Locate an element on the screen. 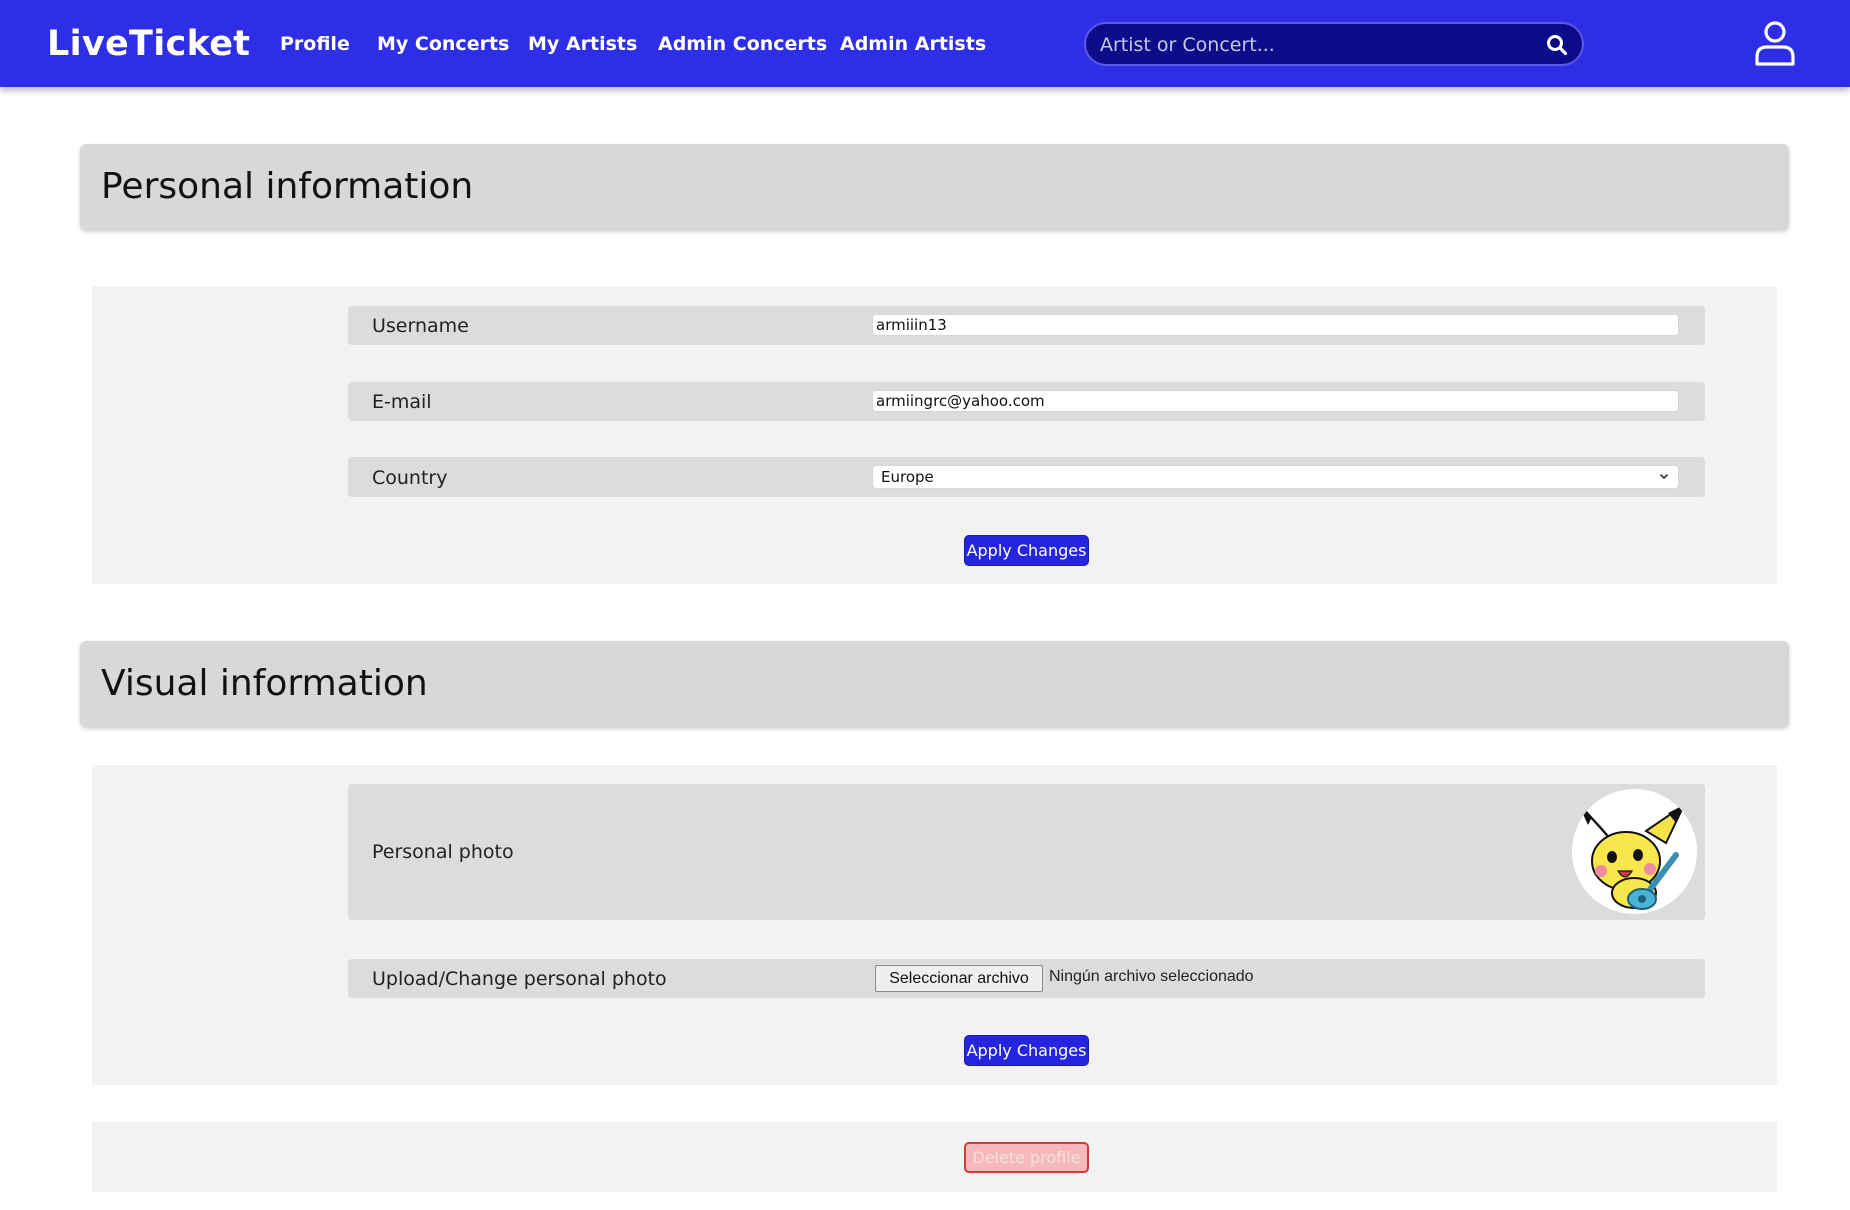 Image resolution: width=1850 pixels, height=1210 pixels. choose-file-button: Seleccionar archivo is located at coordinates (959, 978).